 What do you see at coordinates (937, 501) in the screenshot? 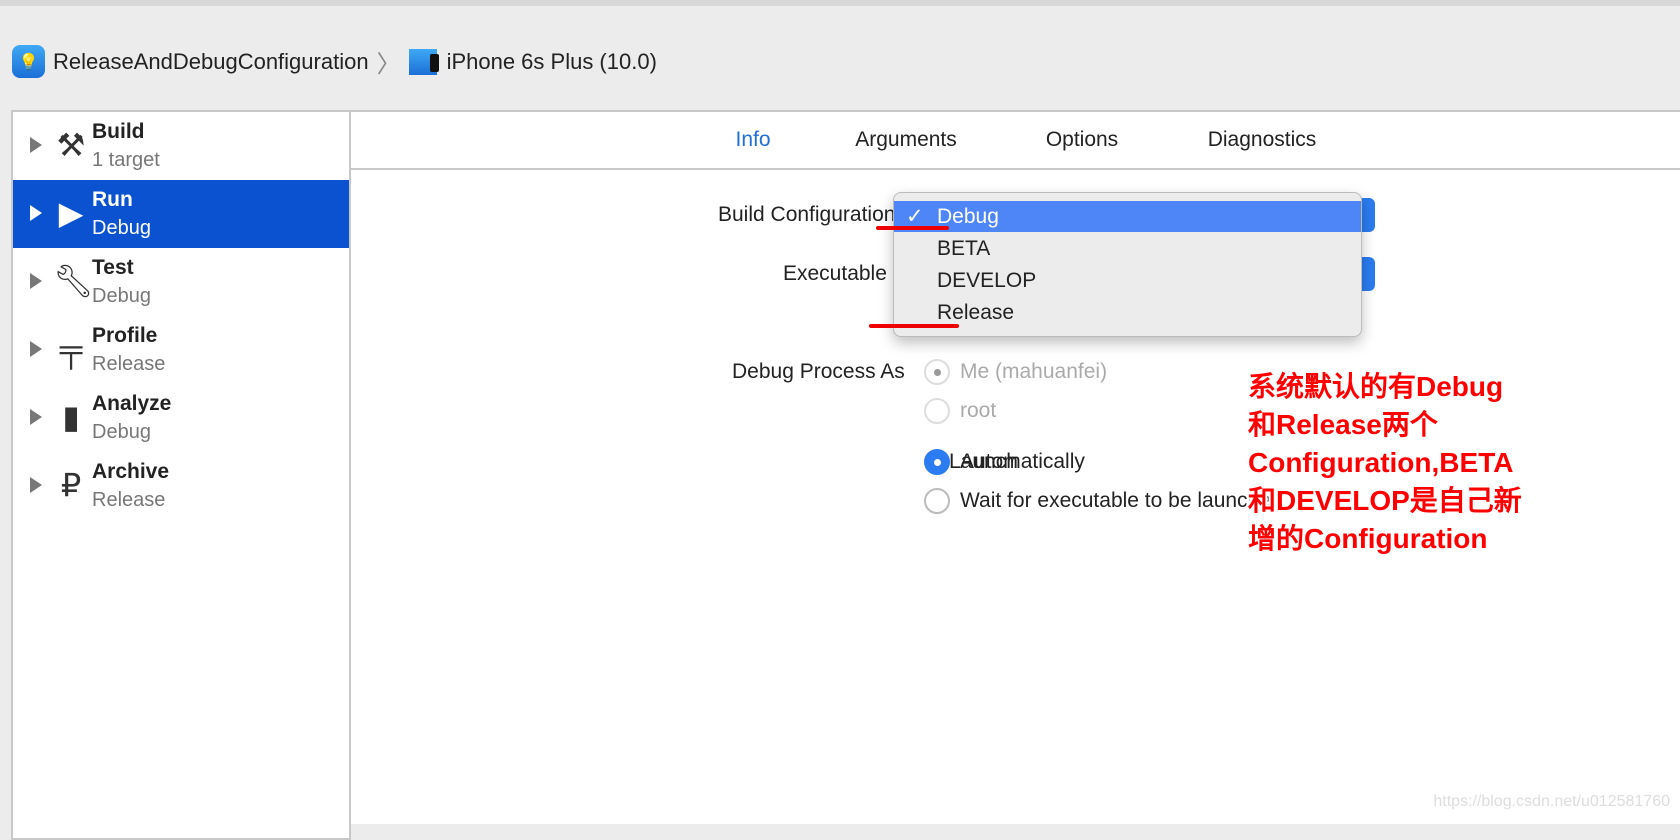
I see `radio-wait` at bounding box center [937, 501].